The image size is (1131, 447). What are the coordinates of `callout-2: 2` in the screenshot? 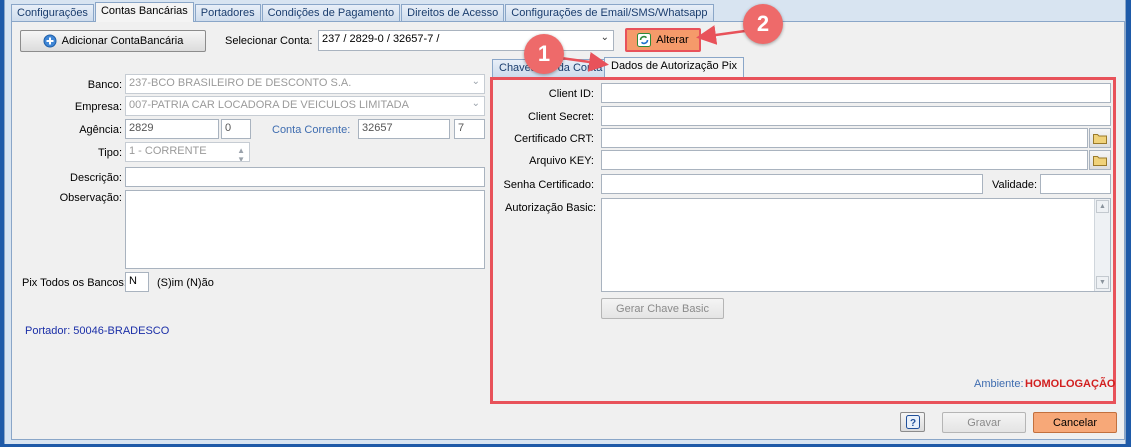 It's located at (763, 24).